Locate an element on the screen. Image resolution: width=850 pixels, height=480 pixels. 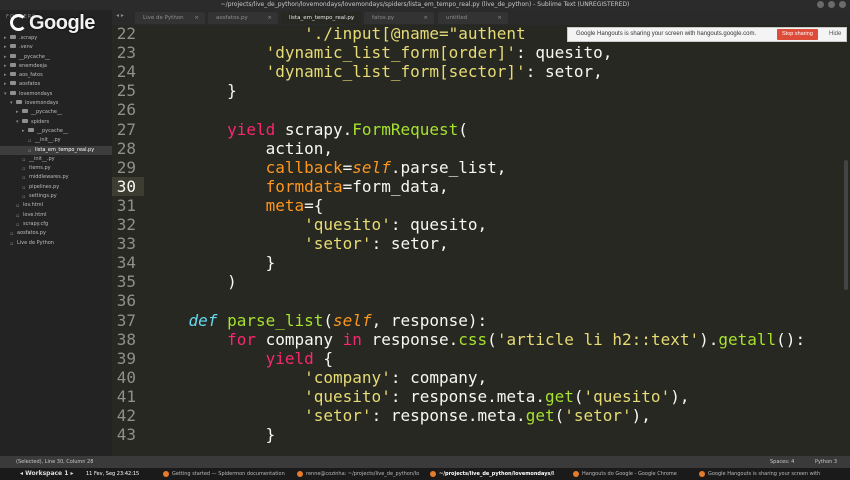
sidebar-file: ▫ middlewares.py is located at coordinates (56, 177).